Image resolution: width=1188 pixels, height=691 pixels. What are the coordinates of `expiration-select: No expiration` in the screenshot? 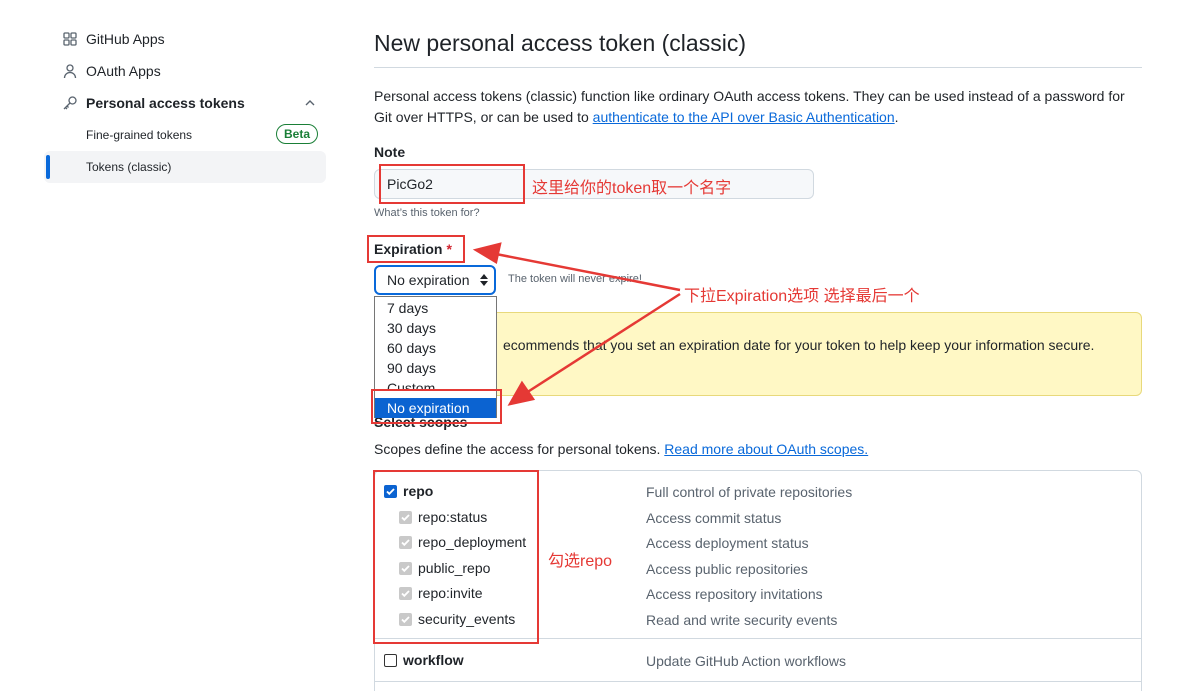 It's located at (435, 280).